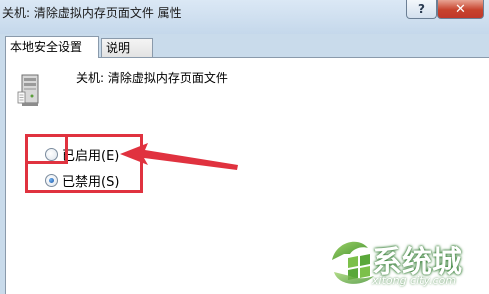  I want to click on watermark-url: xitong city.com, so click(414, 280).